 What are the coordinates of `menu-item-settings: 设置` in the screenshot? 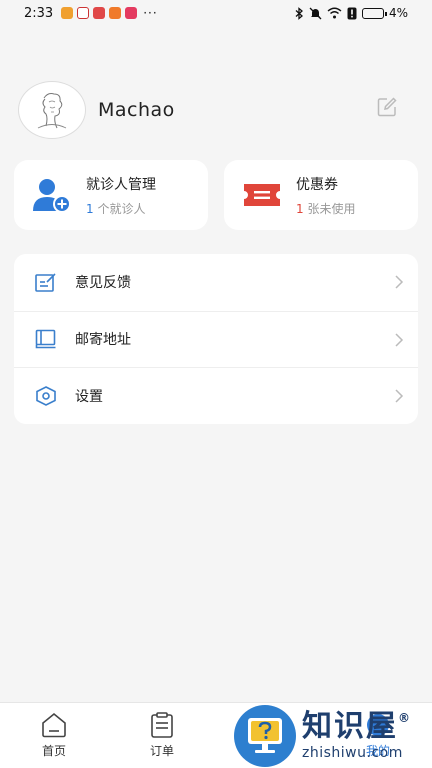 It's located at (216, 395).